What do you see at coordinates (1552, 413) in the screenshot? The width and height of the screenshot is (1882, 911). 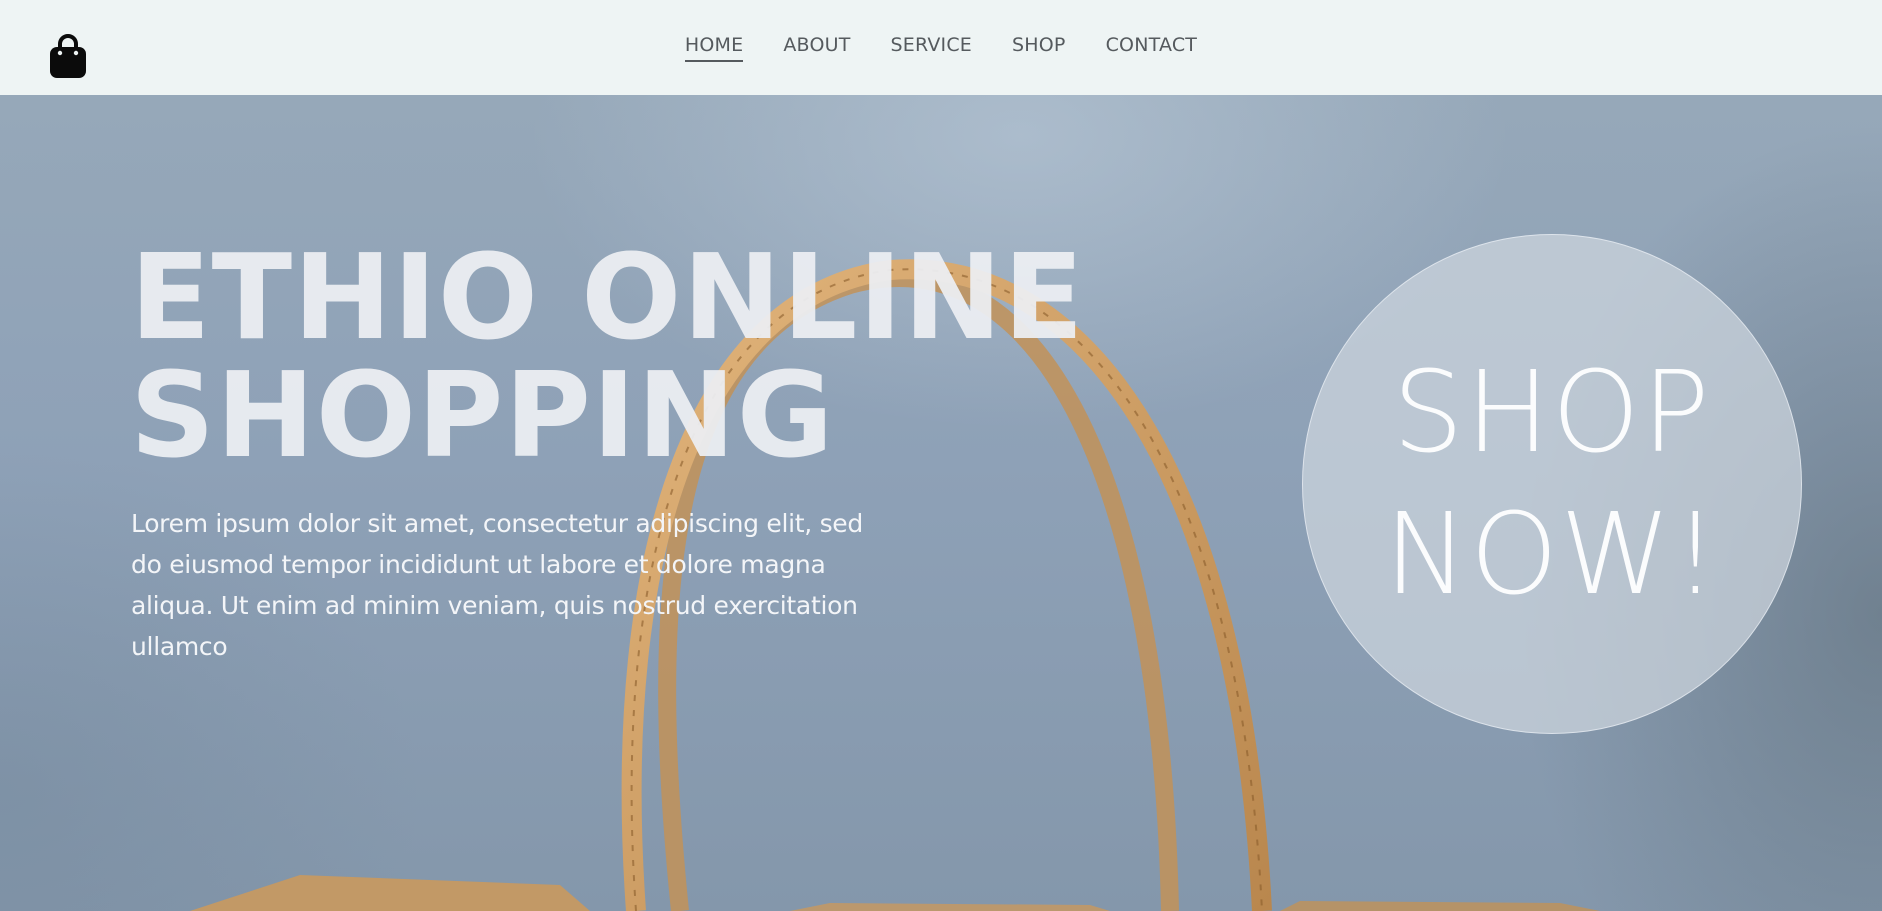 I see `shop-now-line-1: SHOP` at bounding box center [1552, 413].